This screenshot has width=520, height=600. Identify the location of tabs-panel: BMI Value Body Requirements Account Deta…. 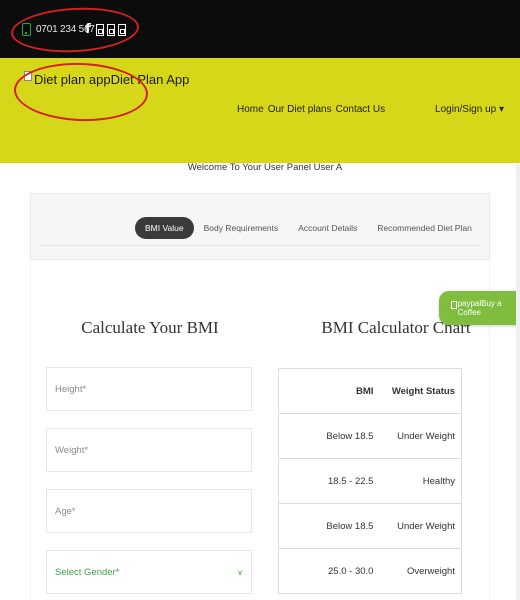
(260, 226).